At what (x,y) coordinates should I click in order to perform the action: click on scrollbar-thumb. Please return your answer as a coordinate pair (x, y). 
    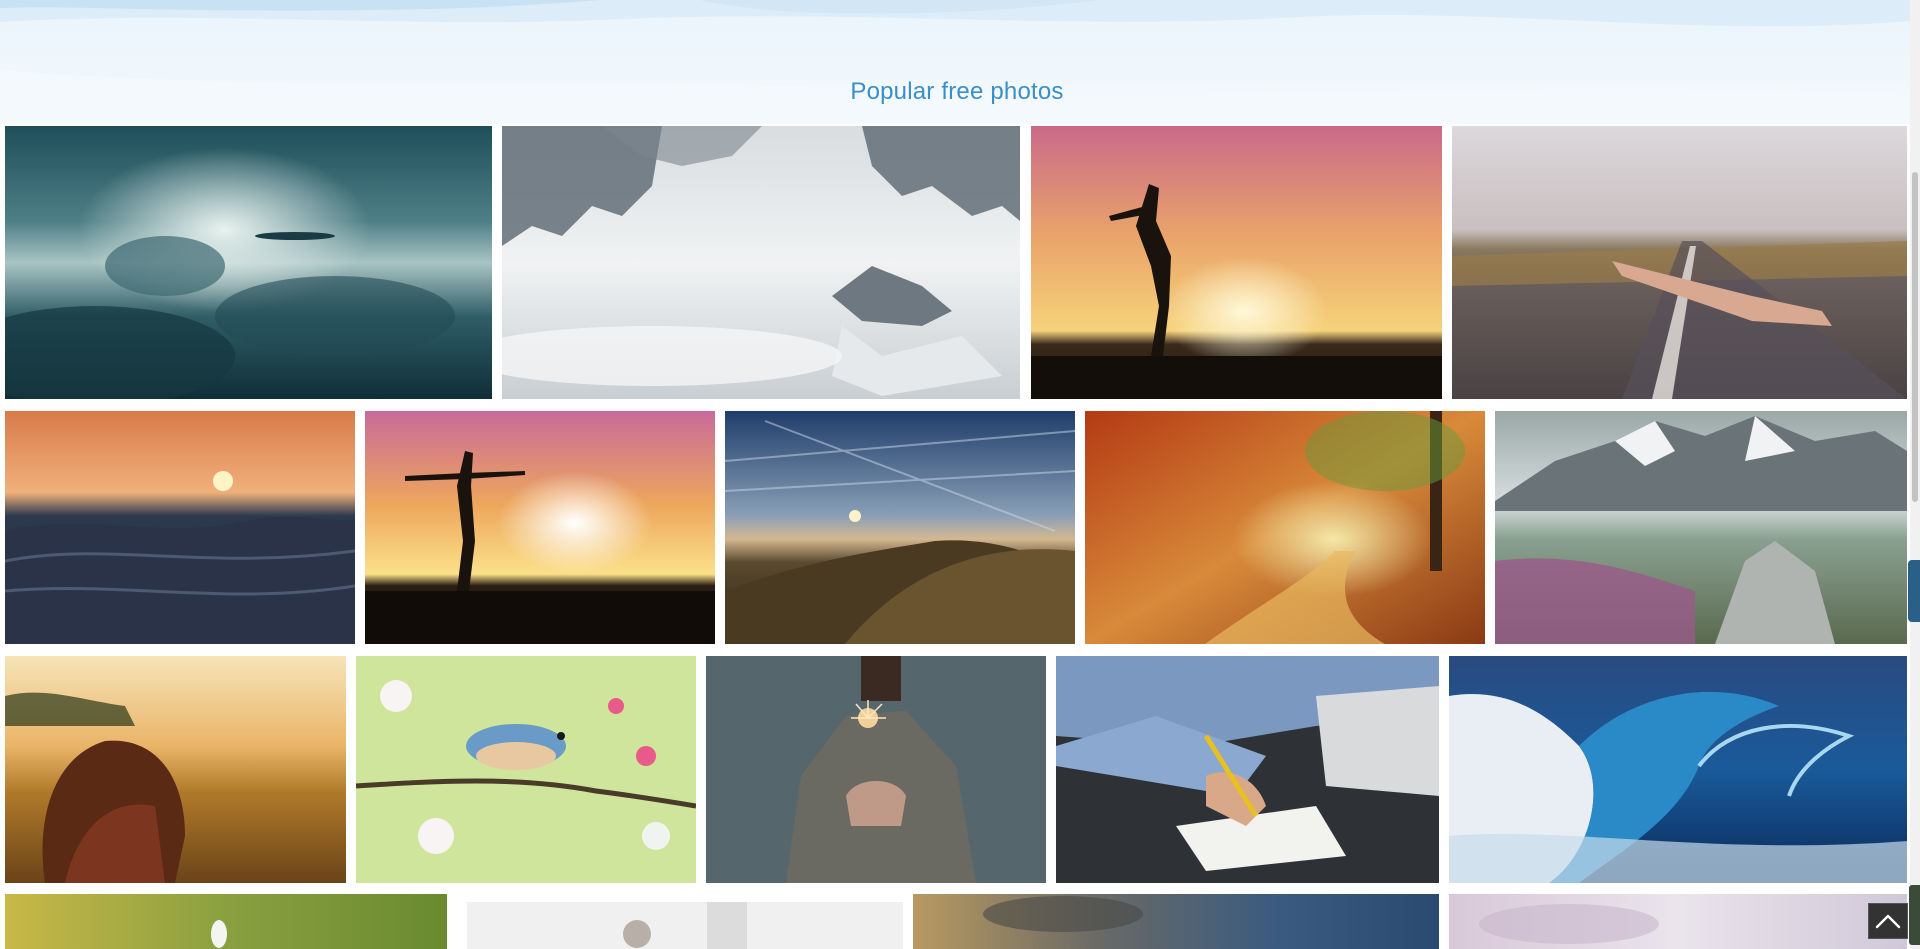
    Looking at the image, I should click on (1915, 337).